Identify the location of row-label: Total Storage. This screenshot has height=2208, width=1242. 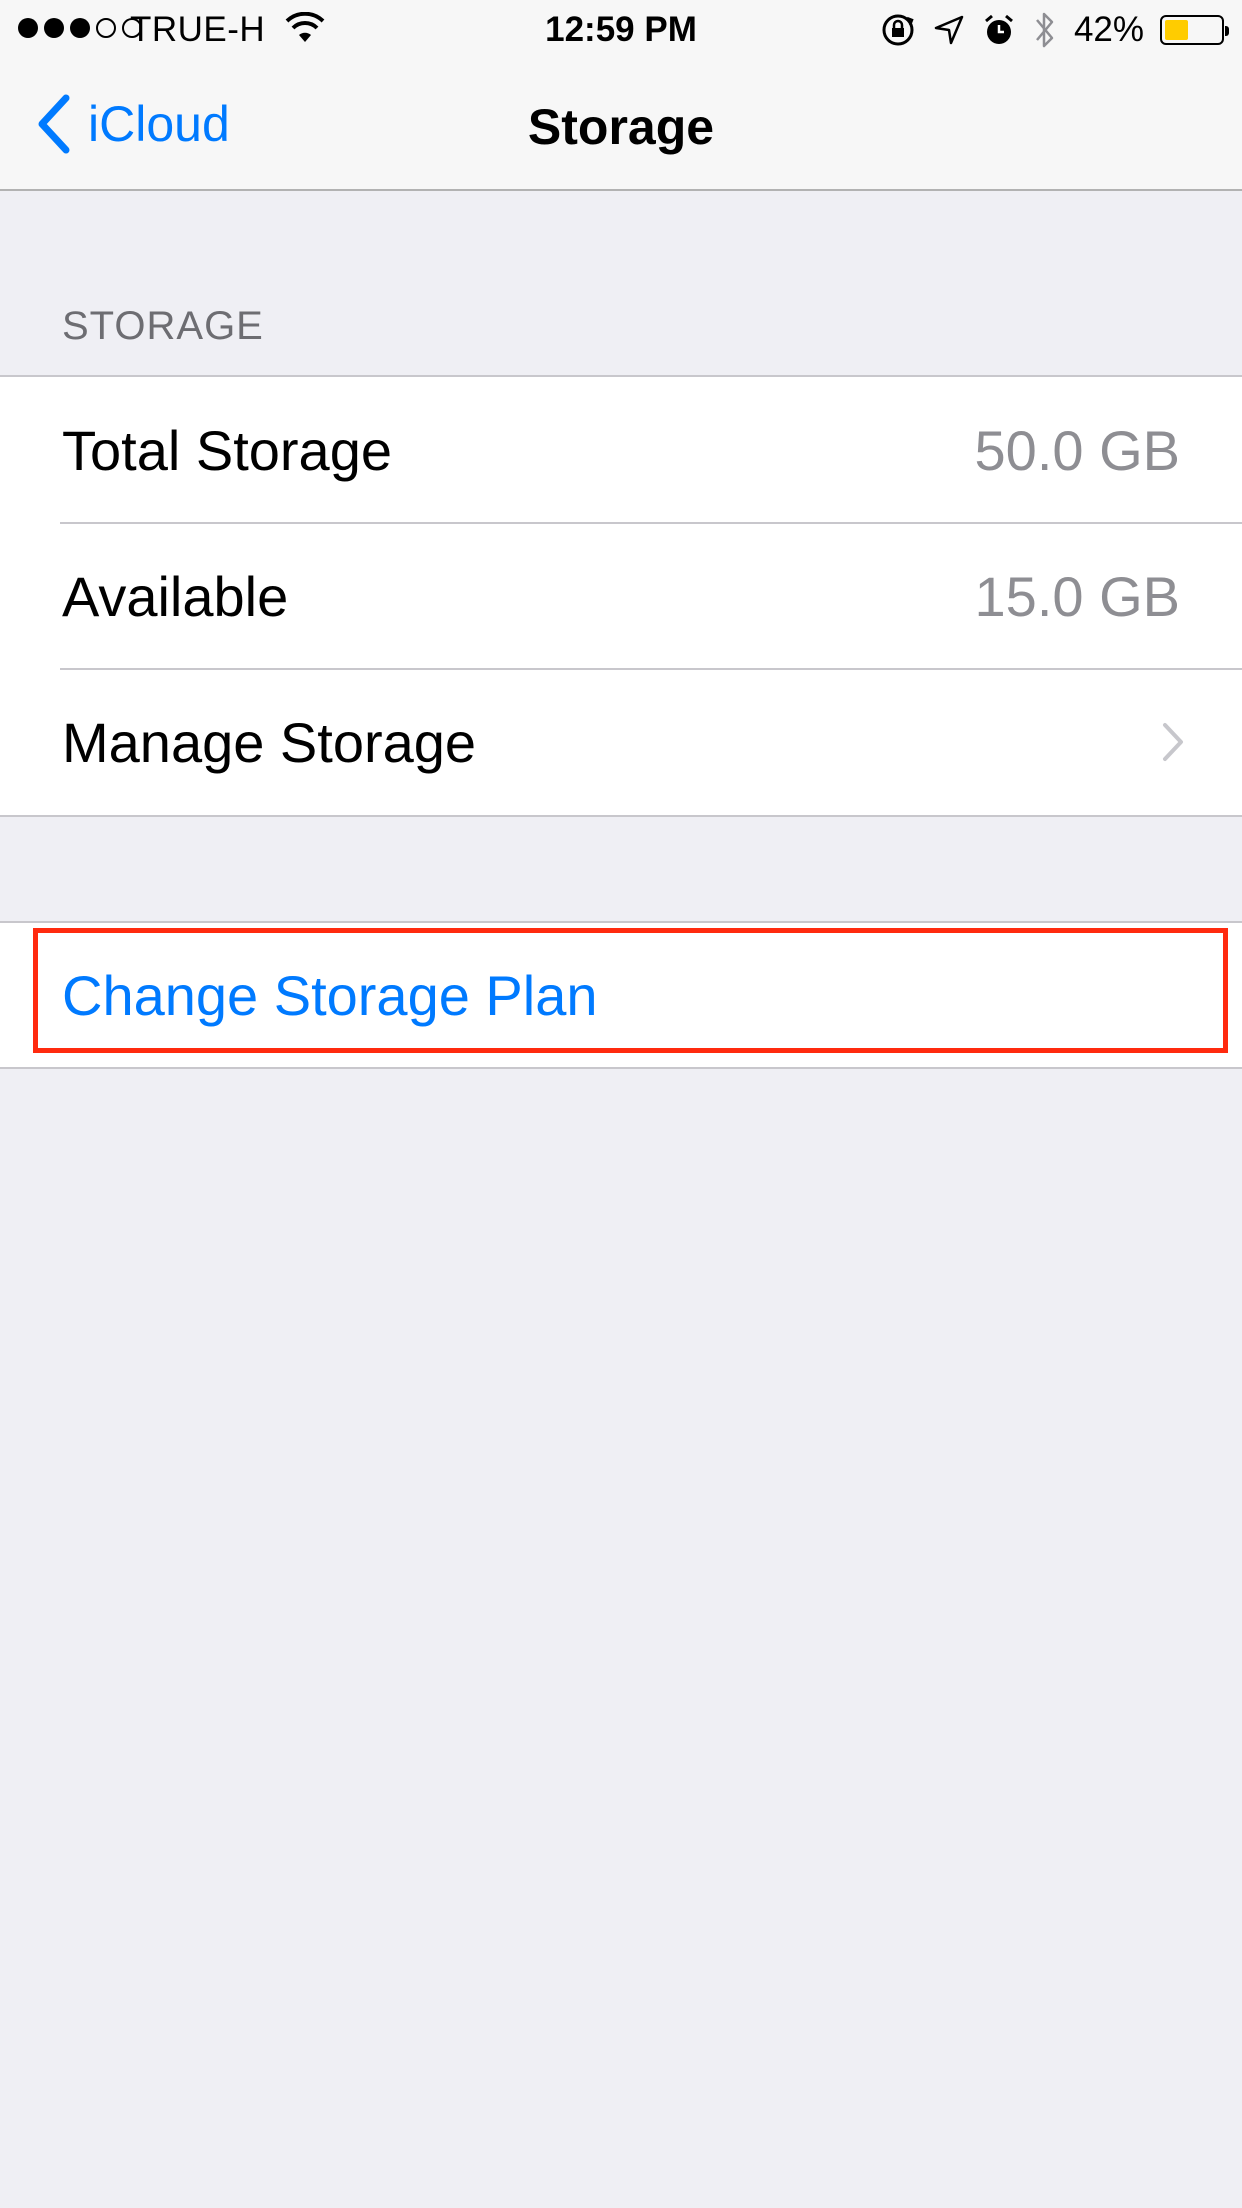
(227, 450).